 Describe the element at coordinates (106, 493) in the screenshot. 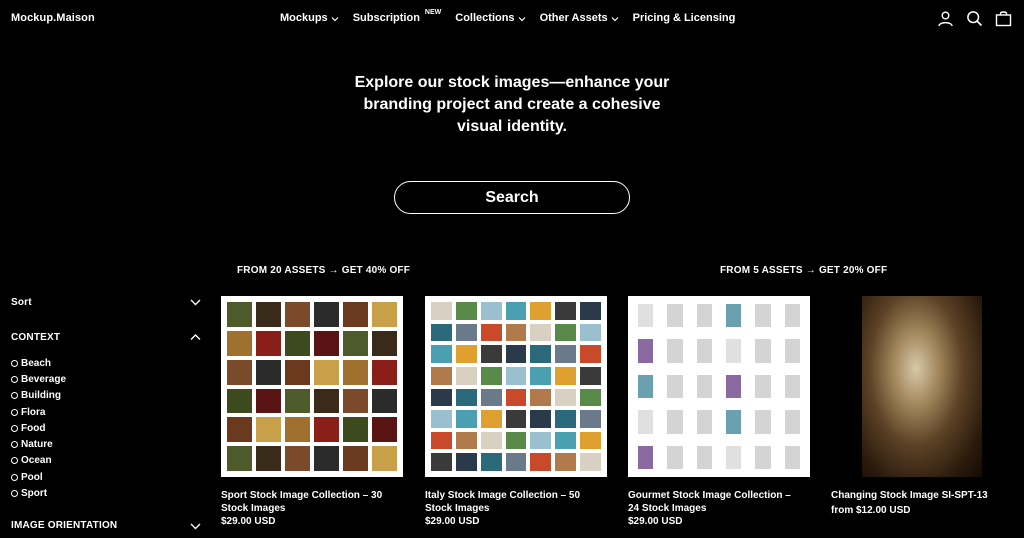

I see `filter-sport: Sport` at that location.